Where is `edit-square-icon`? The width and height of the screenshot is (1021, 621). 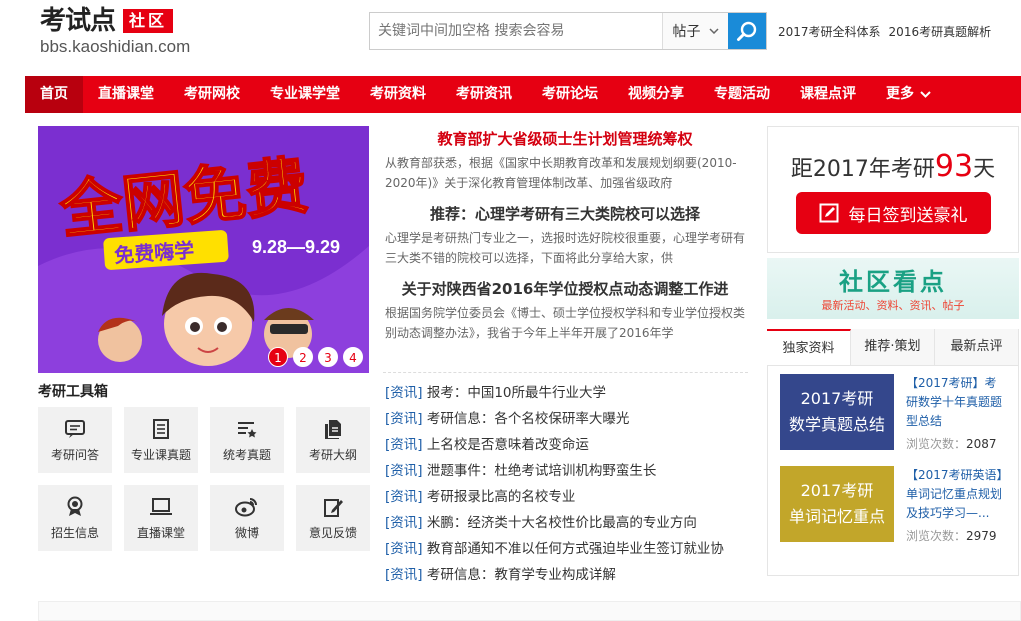 edit-square-icon is located at coordinates (828, 213).